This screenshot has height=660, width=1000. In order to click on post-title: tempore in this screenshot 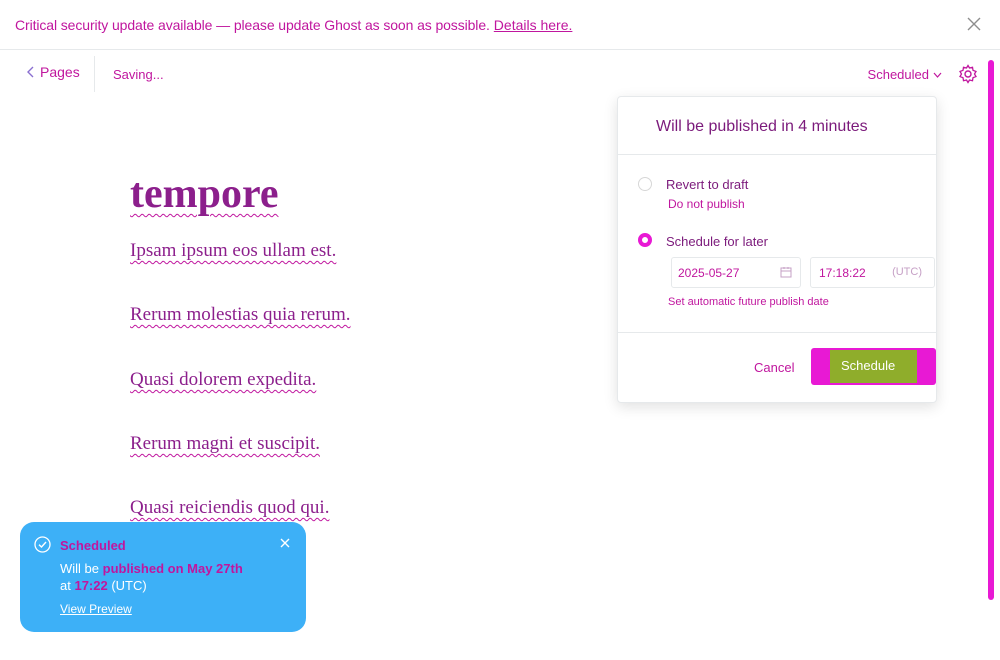, I will do `click(204, 194)`.